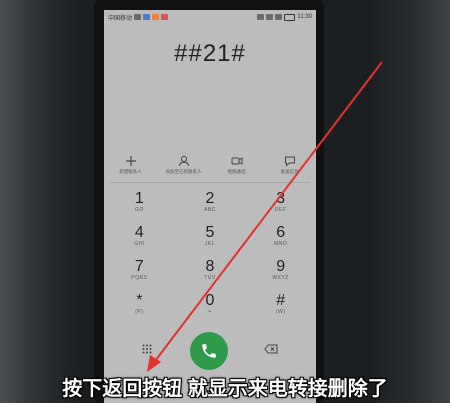 The image size is (450, 403). What do you see at coordinates (139, 202) in the screenshot?
I see `key-1: 1 GO` at bounding box center [139, 202].